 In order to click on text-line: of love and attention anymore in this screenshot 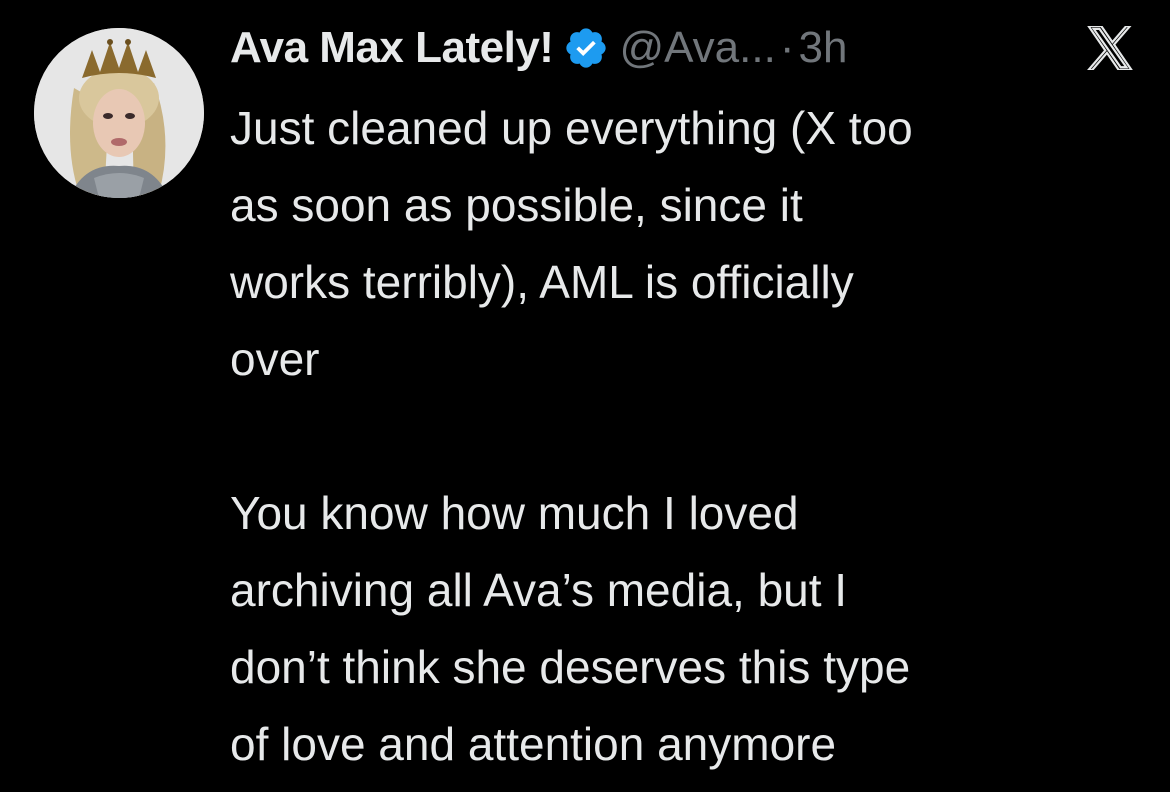, I will do `click(533, 744)`.